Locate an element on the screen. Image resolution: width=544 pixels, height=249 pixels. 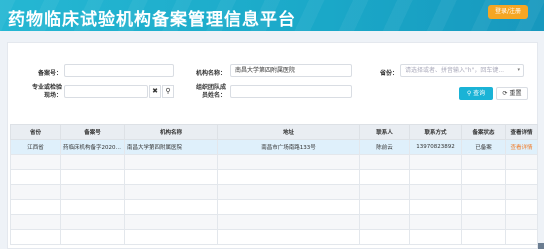
leader-label: 组织团队成 员姓名： is located at coordinates (204, 92).